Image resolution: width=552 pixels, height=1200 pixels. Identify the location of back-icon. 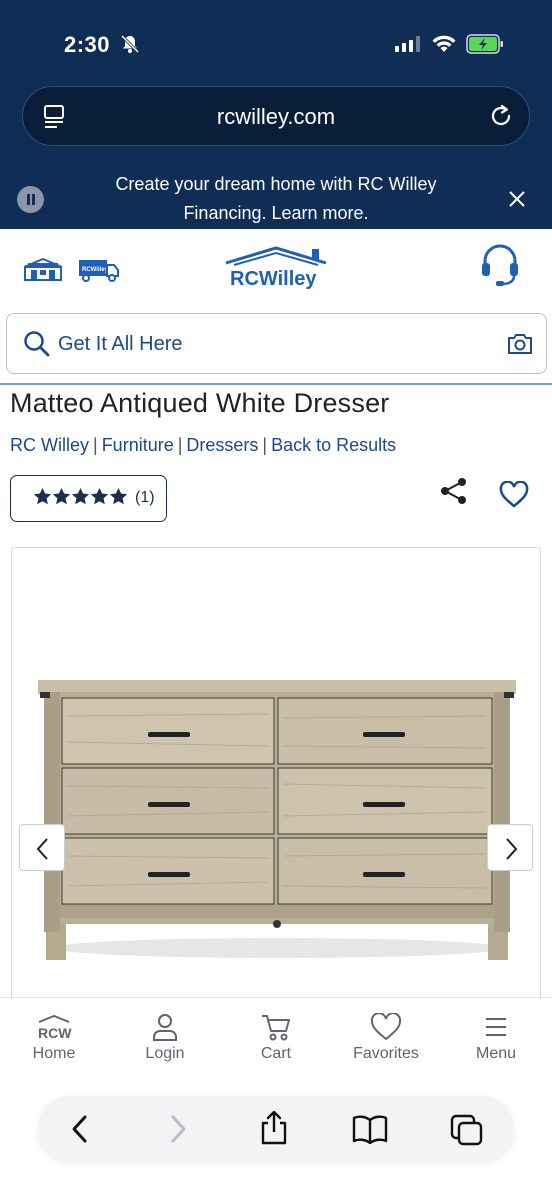
(80, 1131).